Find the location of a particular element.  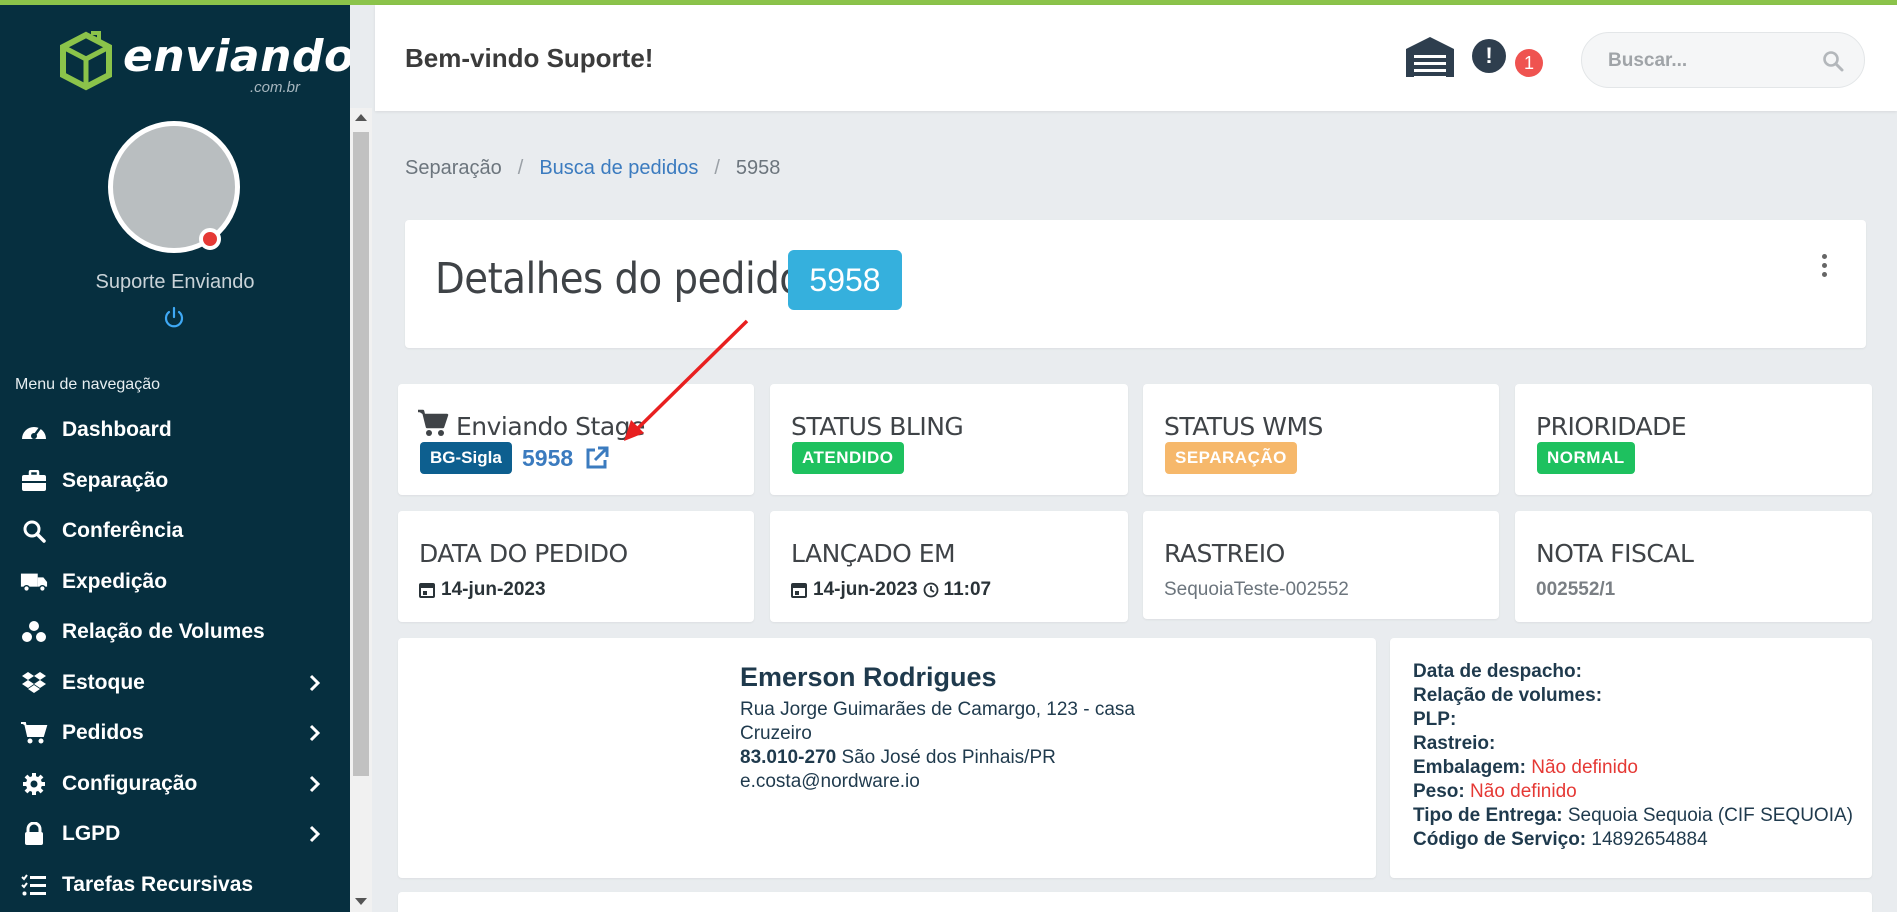

sidebar-item-configuracao: Configuração is located at coordinates (175, 784).